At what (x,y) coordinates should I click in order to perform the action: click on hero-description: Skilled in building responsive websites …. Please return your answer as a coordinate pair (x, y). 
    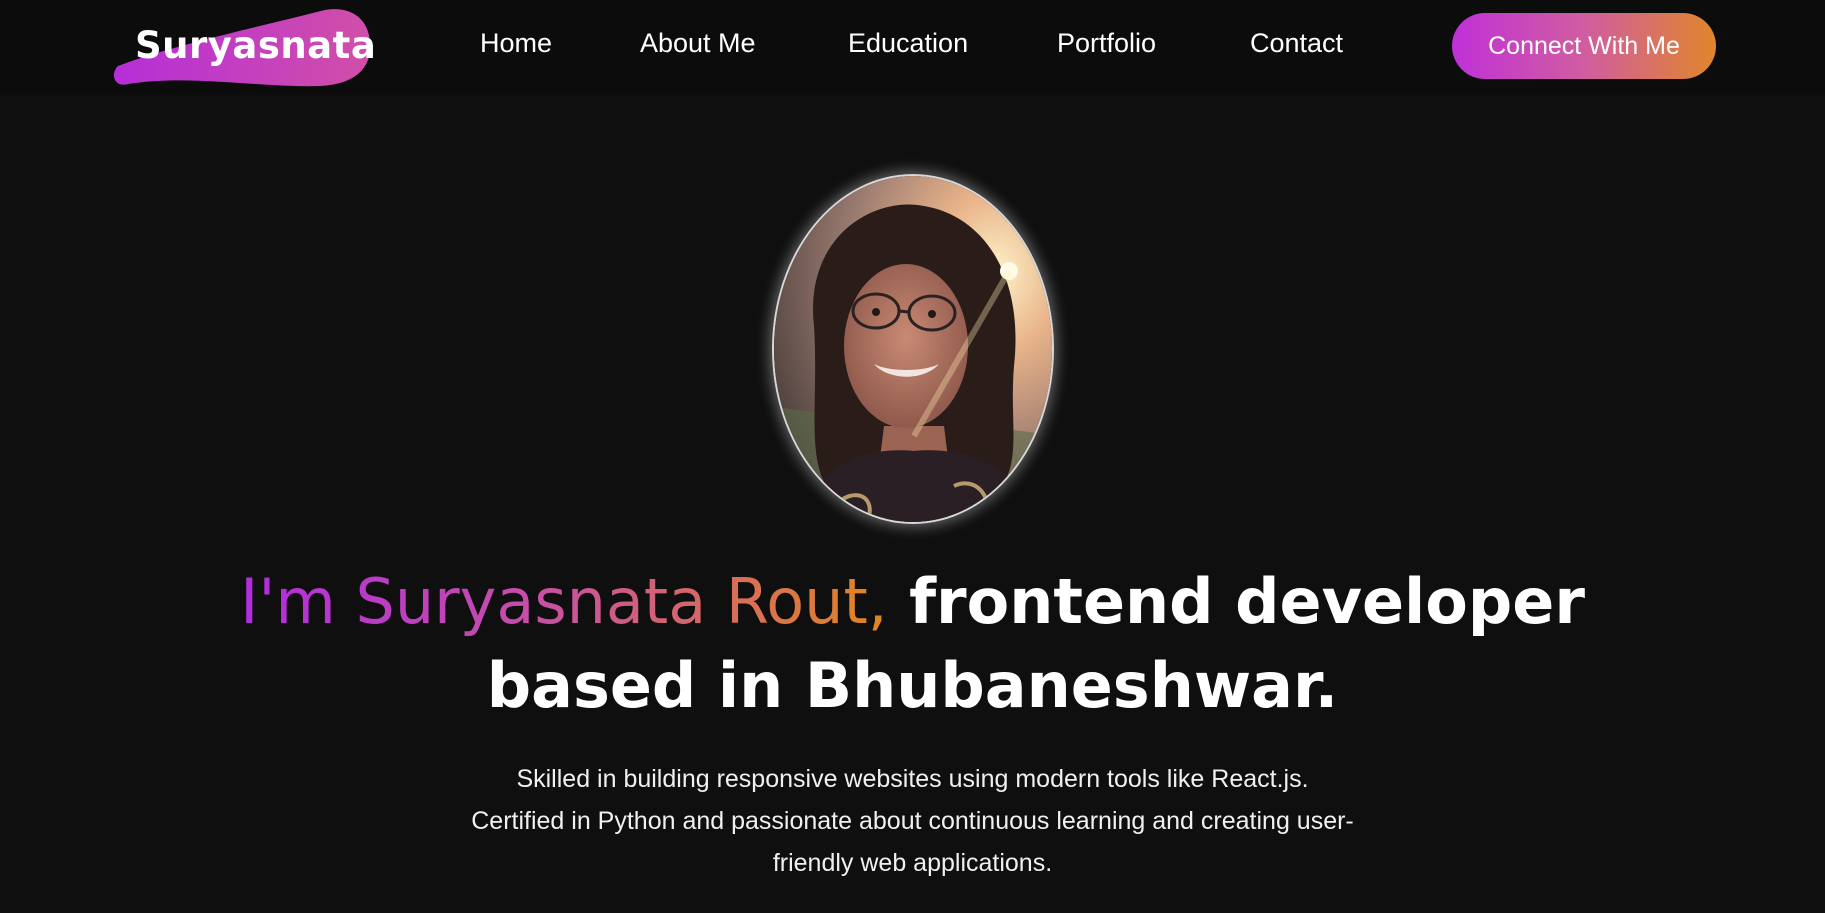
    Looking at the image, I should click on (912, 821).